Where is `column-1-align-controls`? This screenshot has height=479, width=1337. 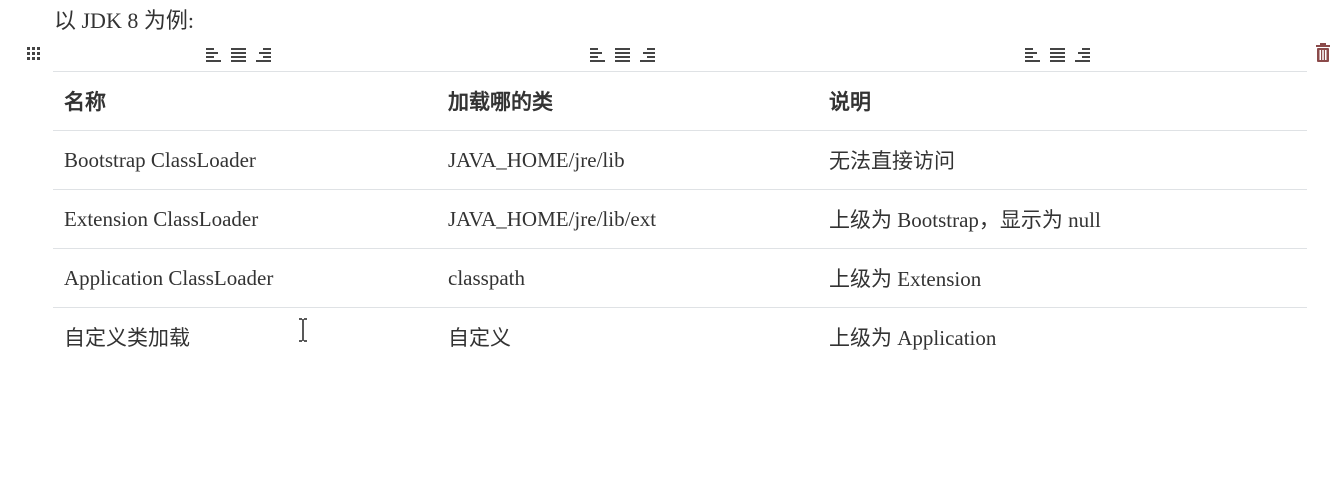
column-1-align-controls is located at coordinates (238, 54).